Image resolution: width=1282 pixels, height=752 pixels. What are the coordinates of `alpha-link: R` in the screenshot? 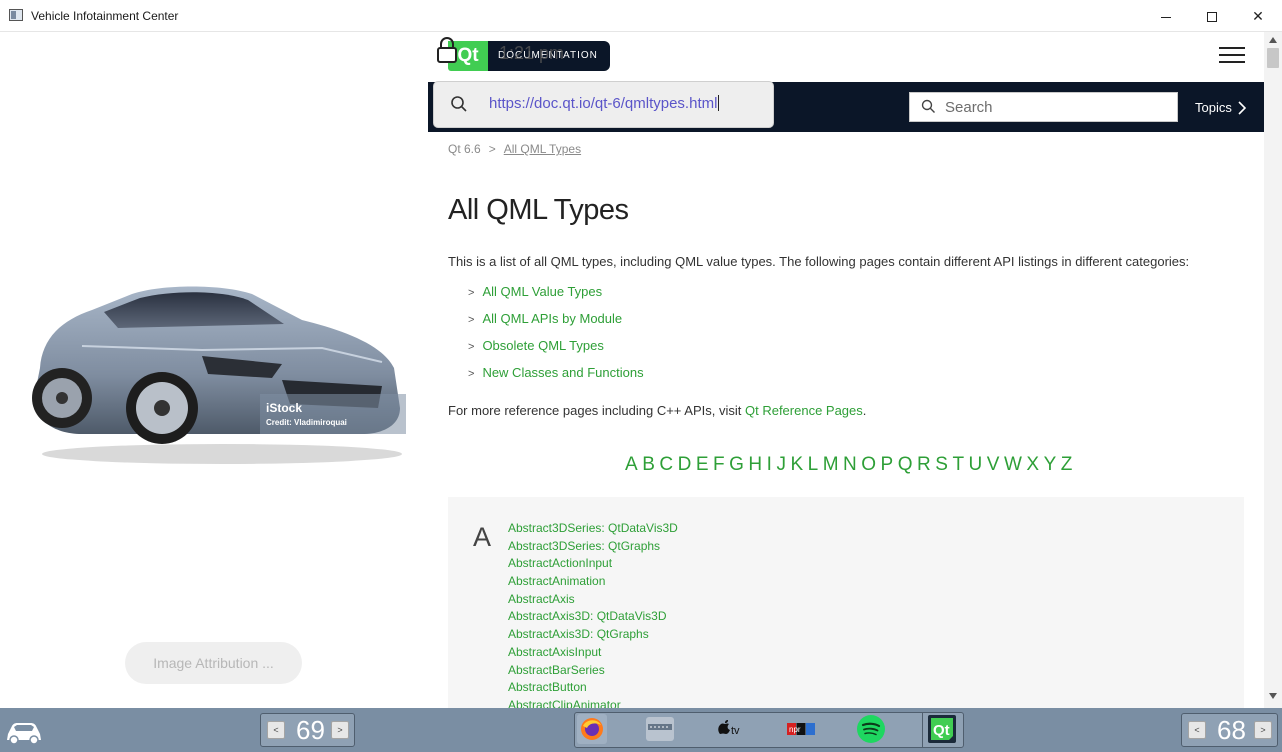 It's located at (924, 464).